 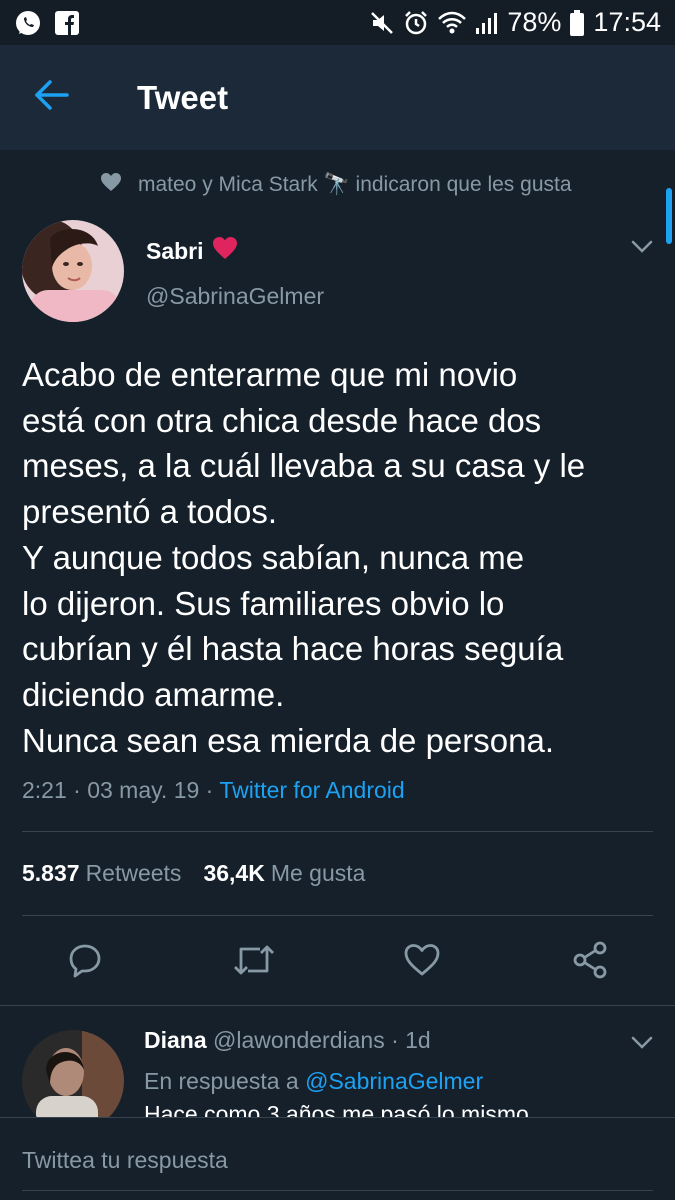 I want to click on reply-button, so click(x=85, y=962).